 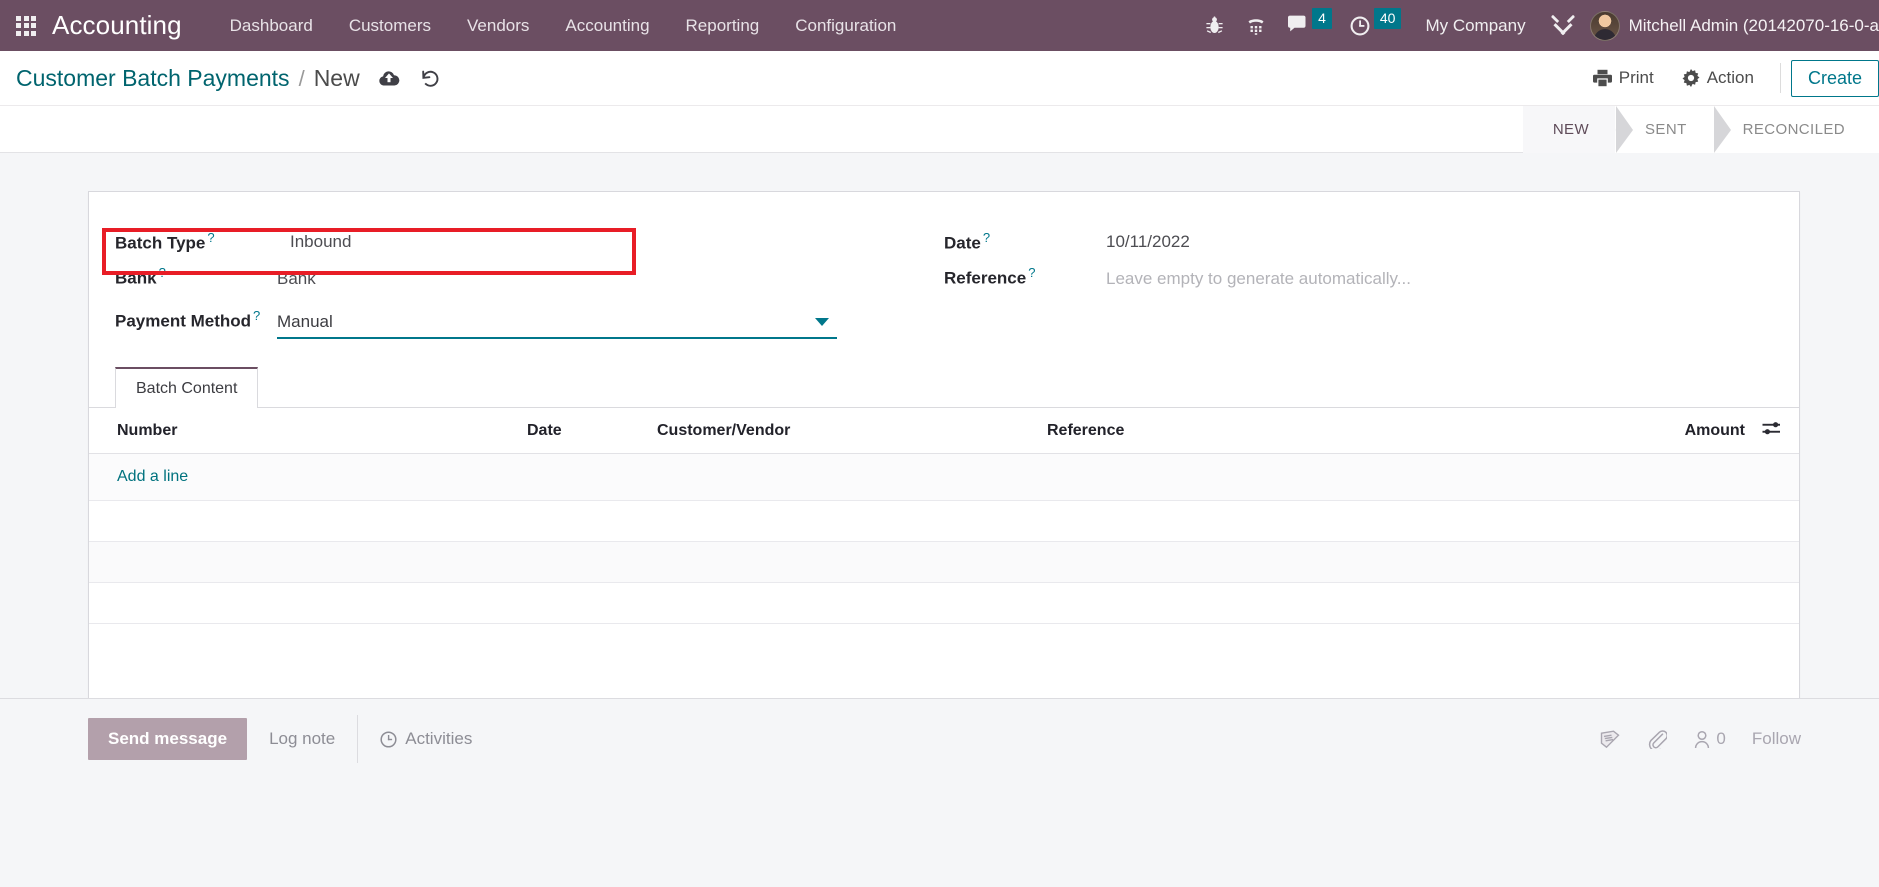 What do you see at coordinates (723, 25) in the screenshot?
I see `menu-reporting: Reporting` at bounding box center [723, 25].